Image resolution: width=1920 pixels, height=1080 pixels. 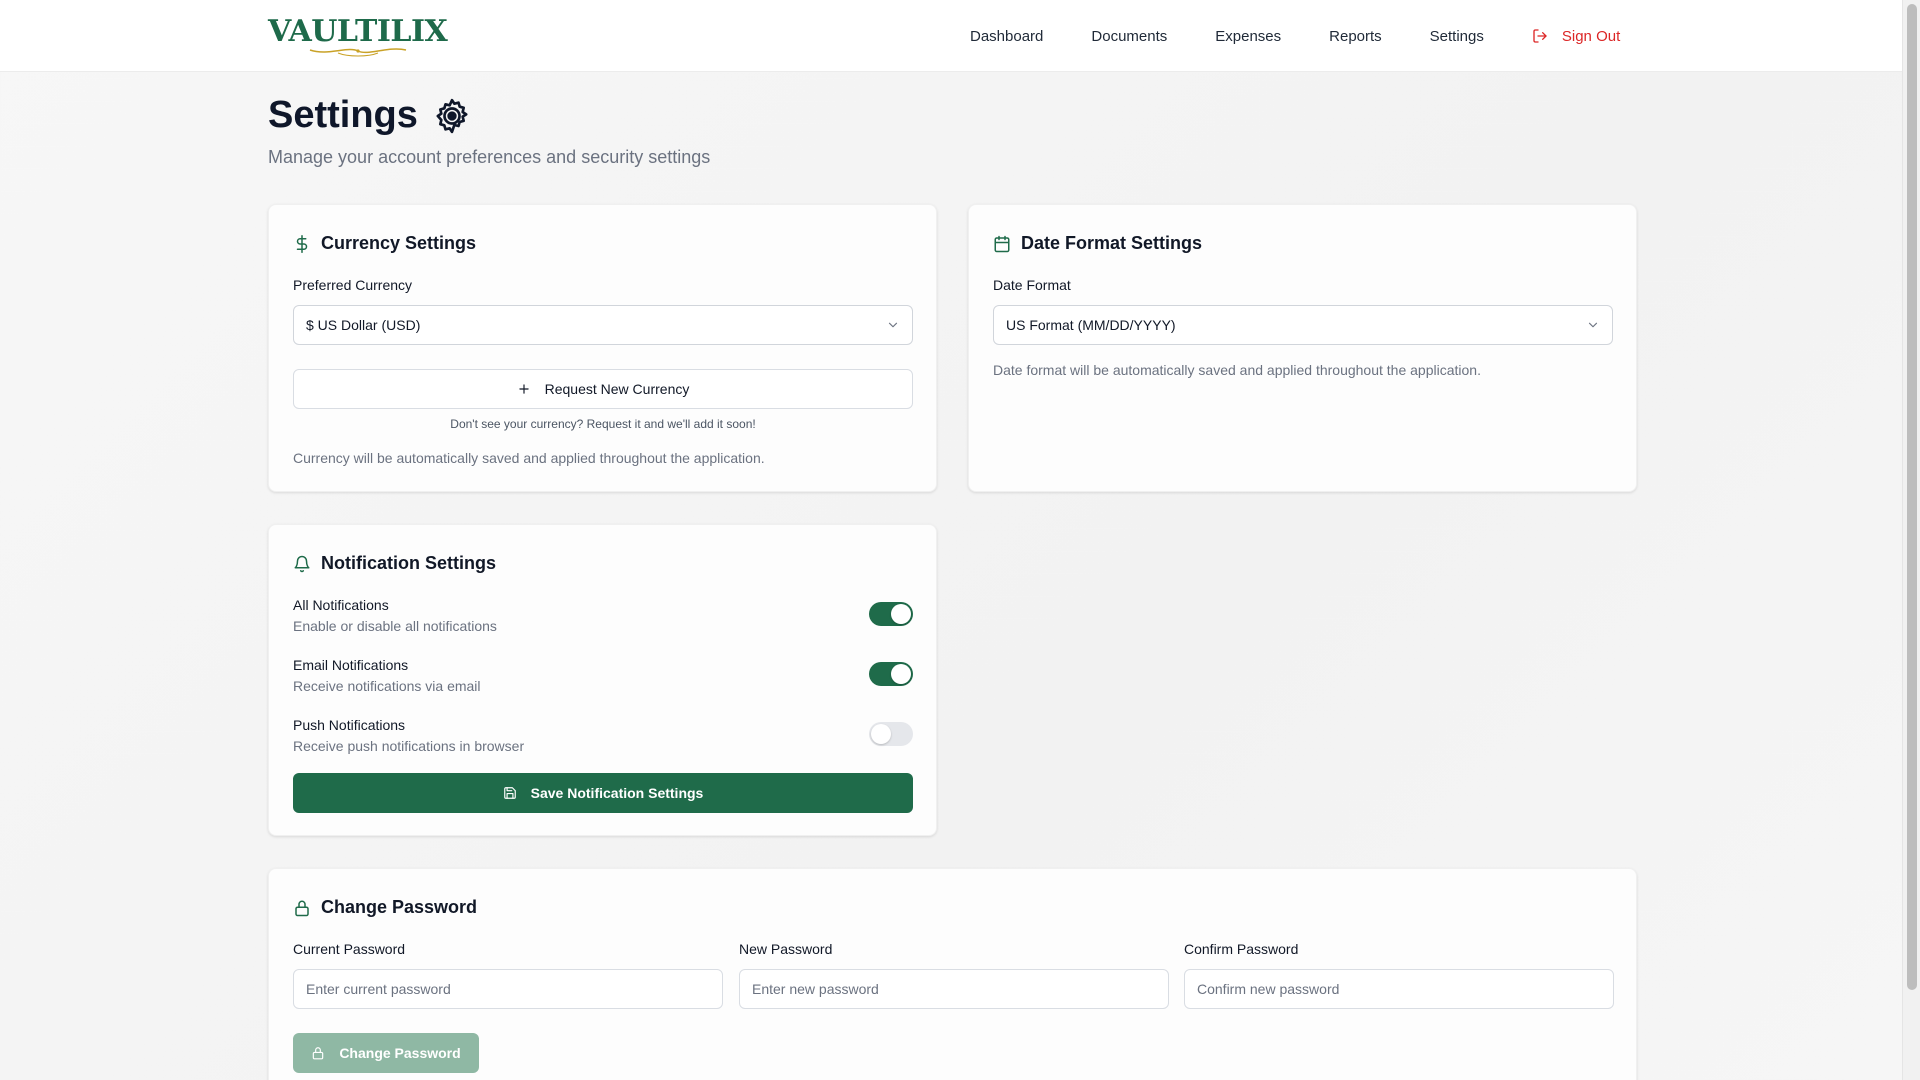 I want to click on currency-card-title: Currency Settings, so click(x=384, y=243).